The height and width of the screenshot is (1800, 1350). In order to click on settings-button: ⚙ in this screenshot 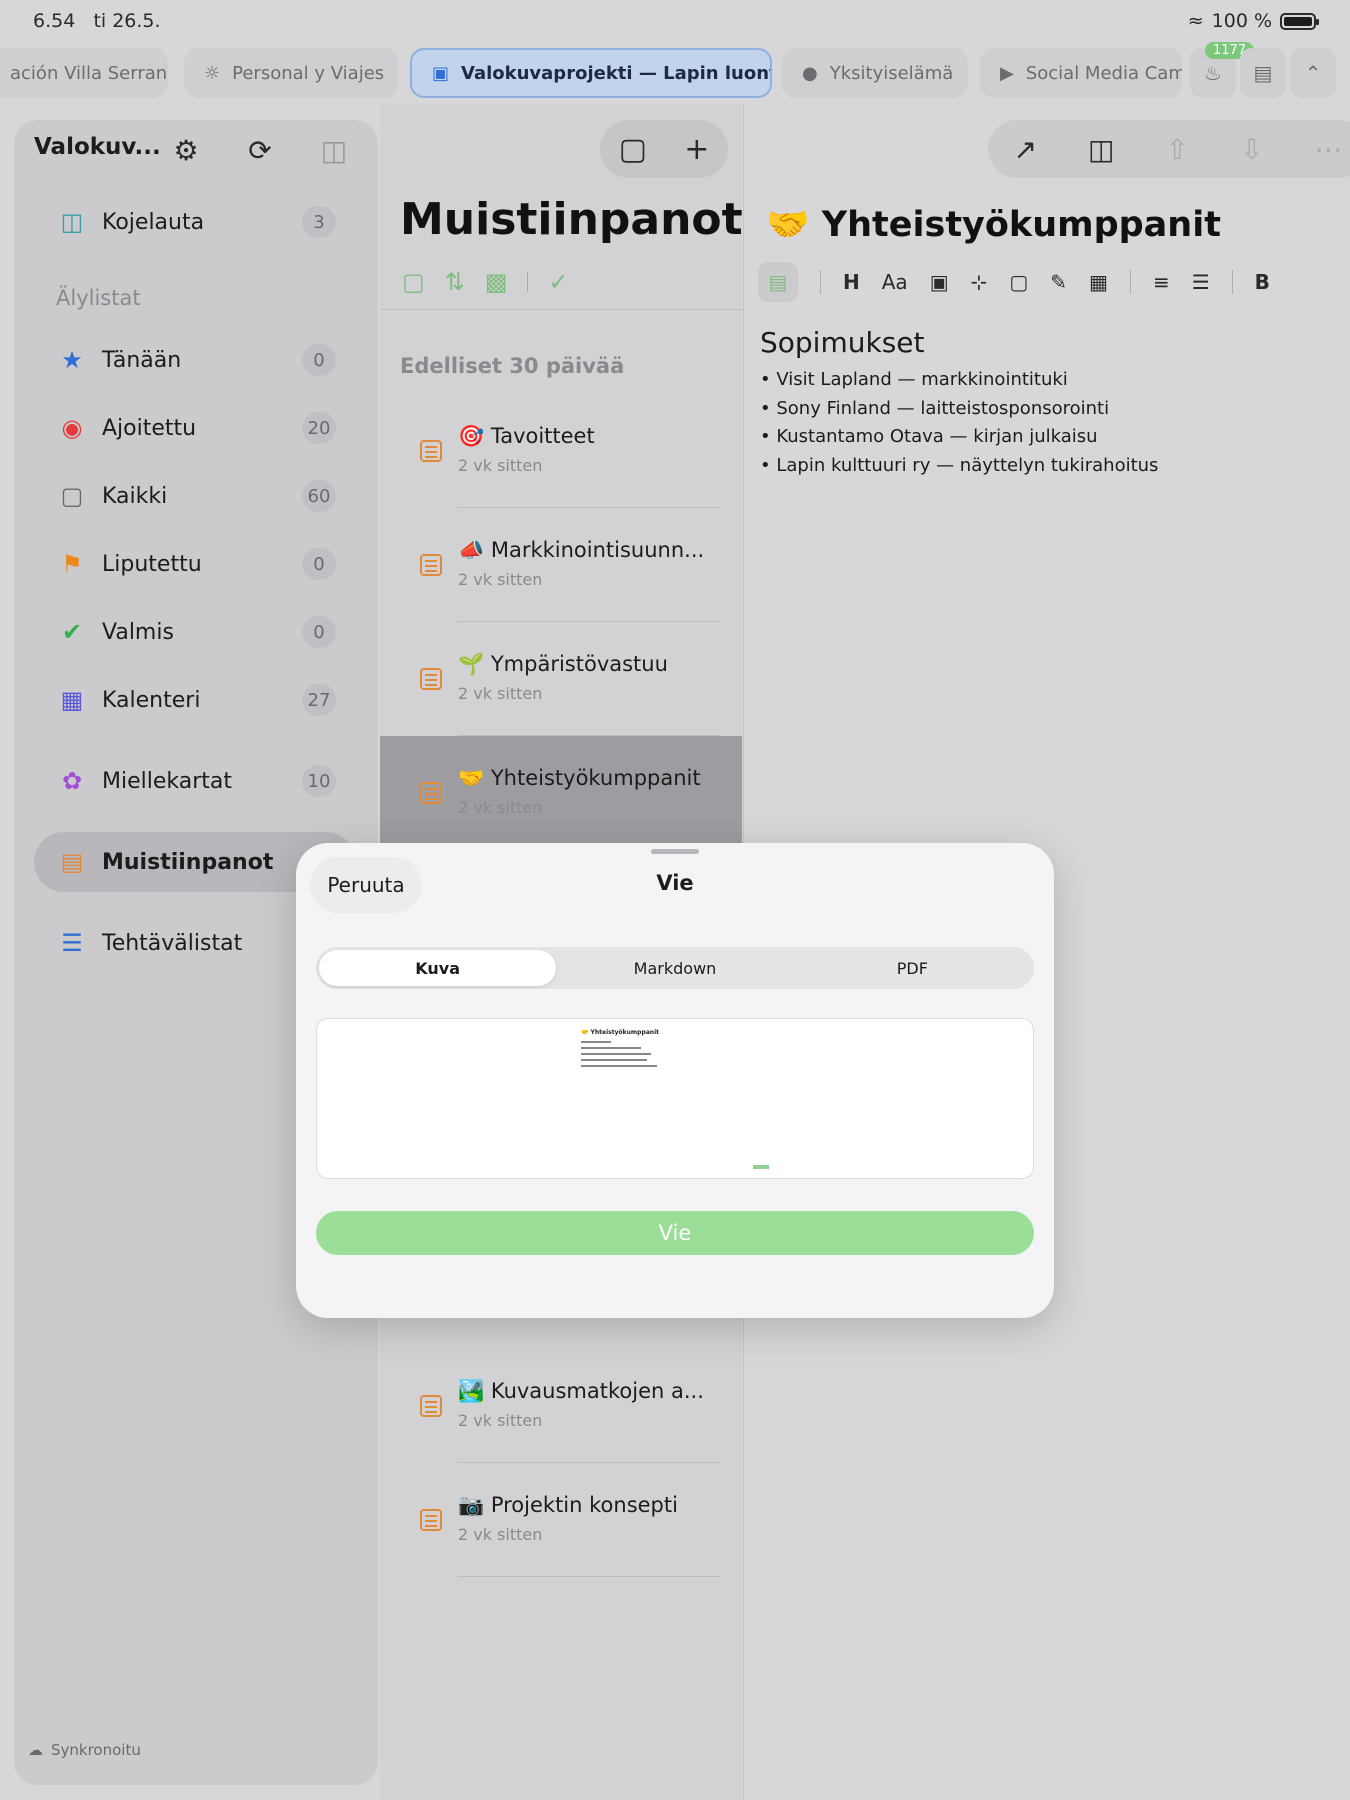, I will do `click(186, 150)`.